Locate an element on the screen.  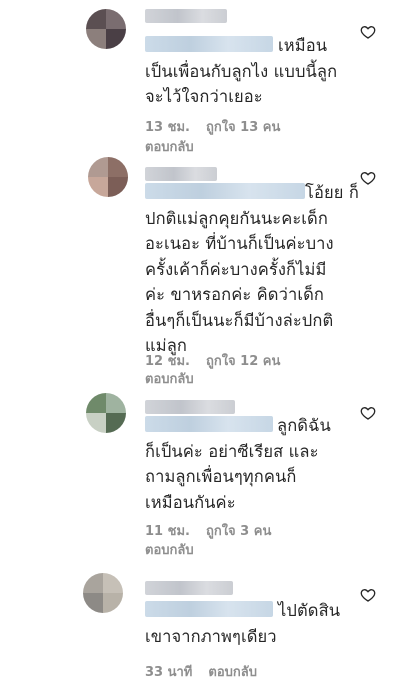
like-count: ถูกใจ 13 คน is located at coordinates (243, 127).